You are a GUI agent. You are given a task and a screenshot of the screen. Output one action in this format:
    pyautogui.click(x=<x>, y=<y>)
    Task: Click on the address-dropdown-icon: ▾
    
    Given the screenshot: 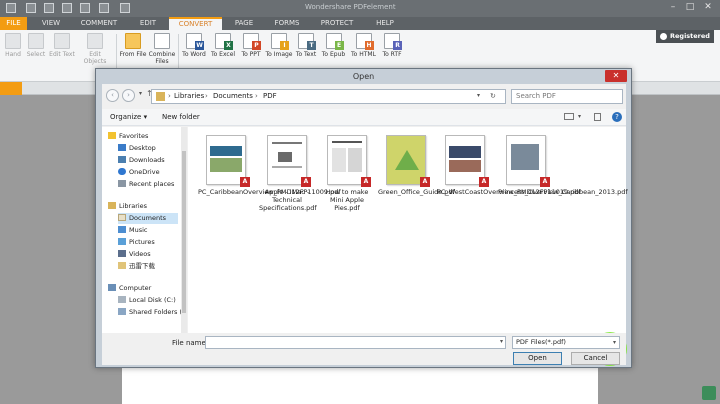 What is the action you would take?
    pyautogui.click(x=478, y=95)
    